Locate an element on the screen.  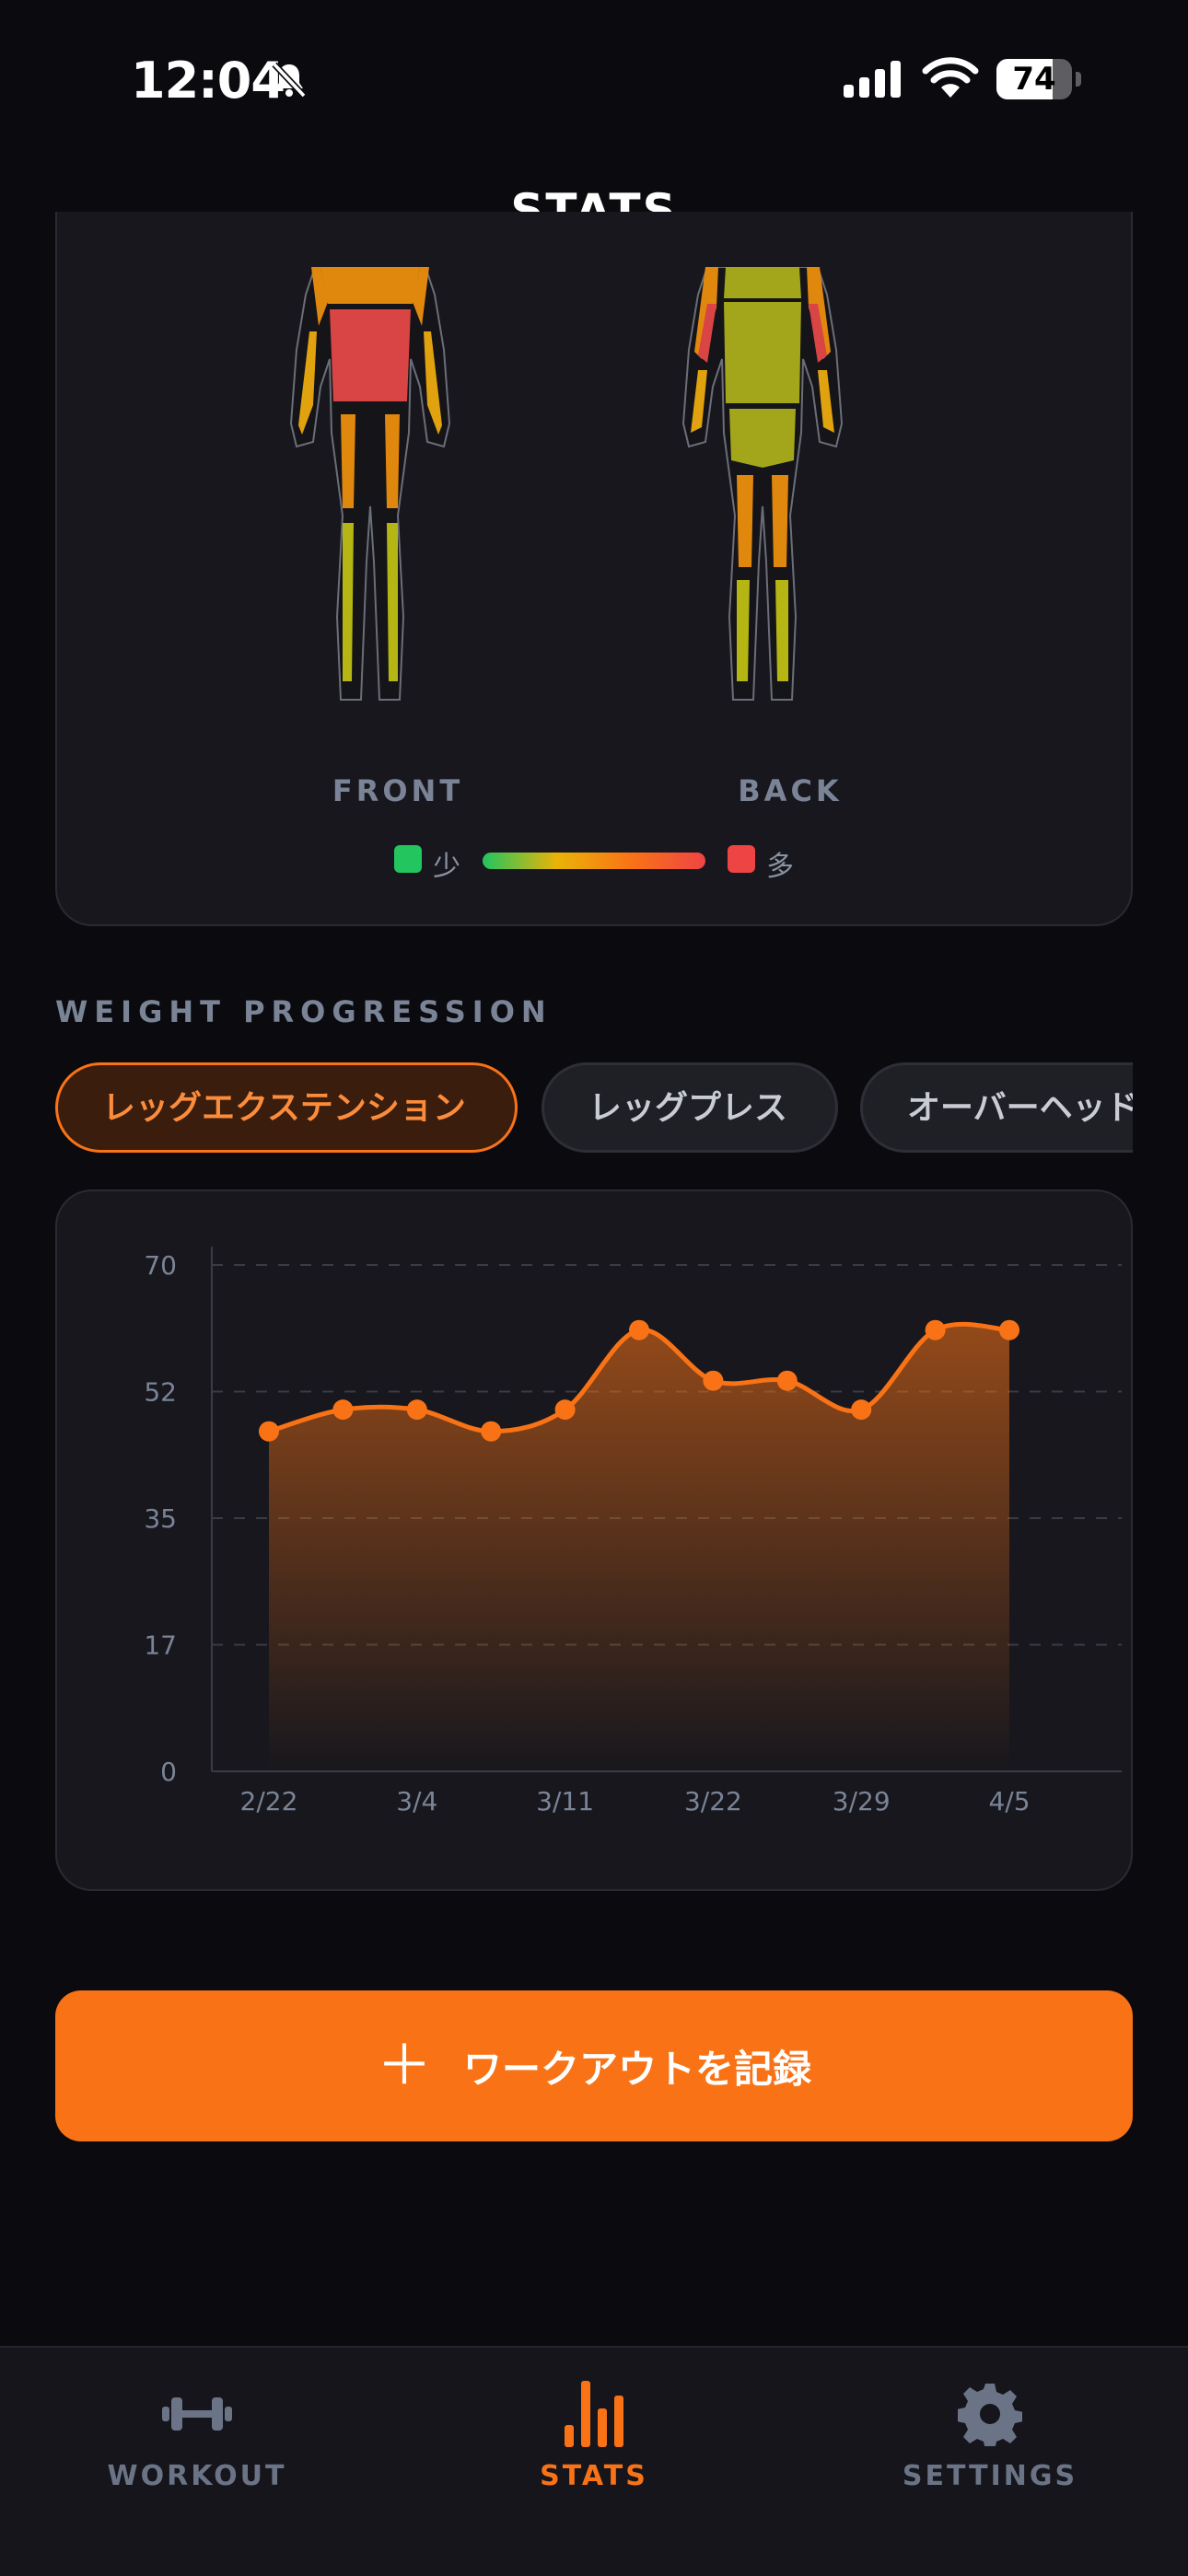
status-time: 12:04 is located at coordinates (208, 81).